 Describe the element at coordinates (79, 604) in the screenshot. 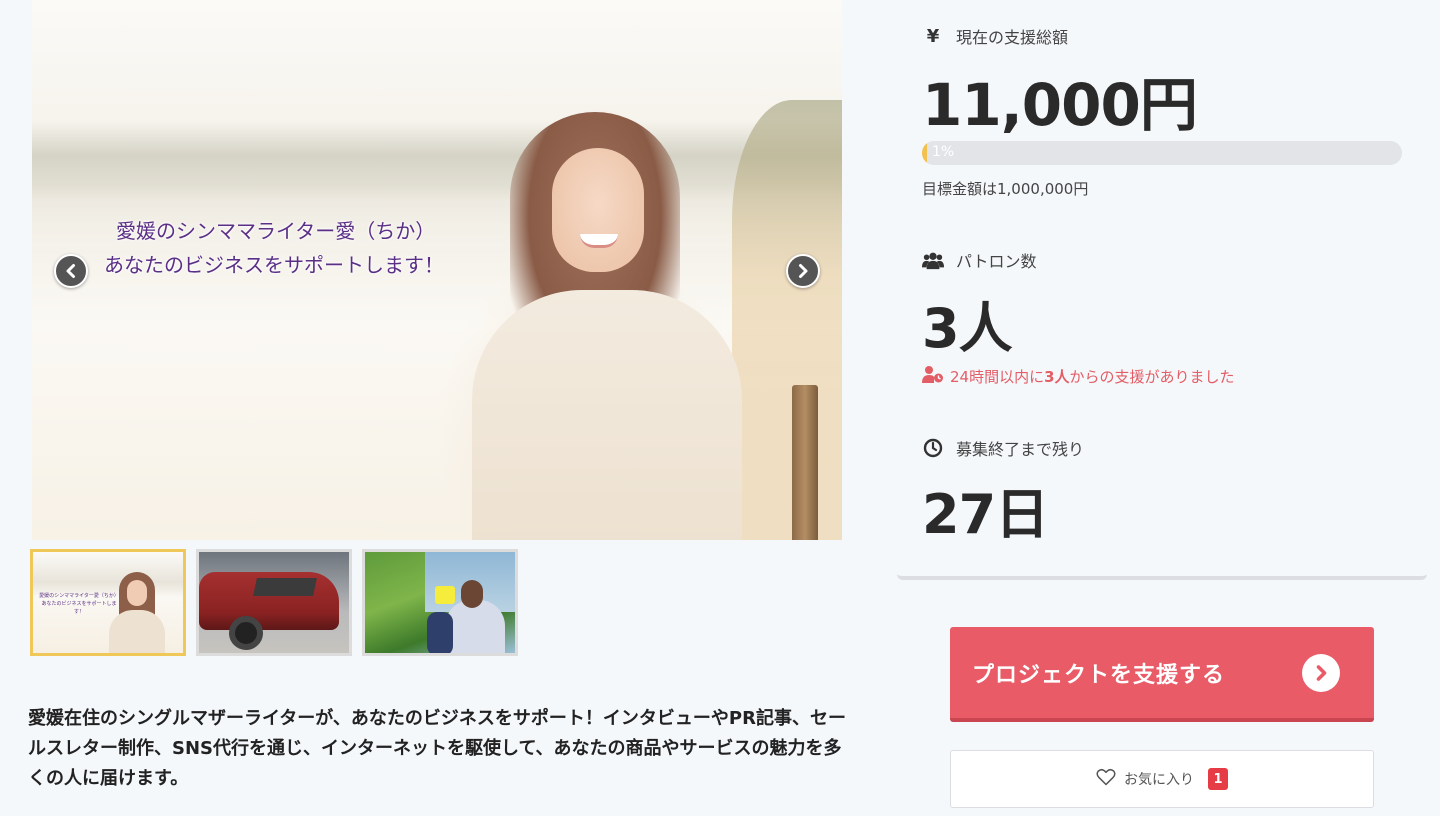

I see `thumbnail-caption: 愛媛のシンママライター愛（ちか） あなたのビジネスをサポートします！` at that location.